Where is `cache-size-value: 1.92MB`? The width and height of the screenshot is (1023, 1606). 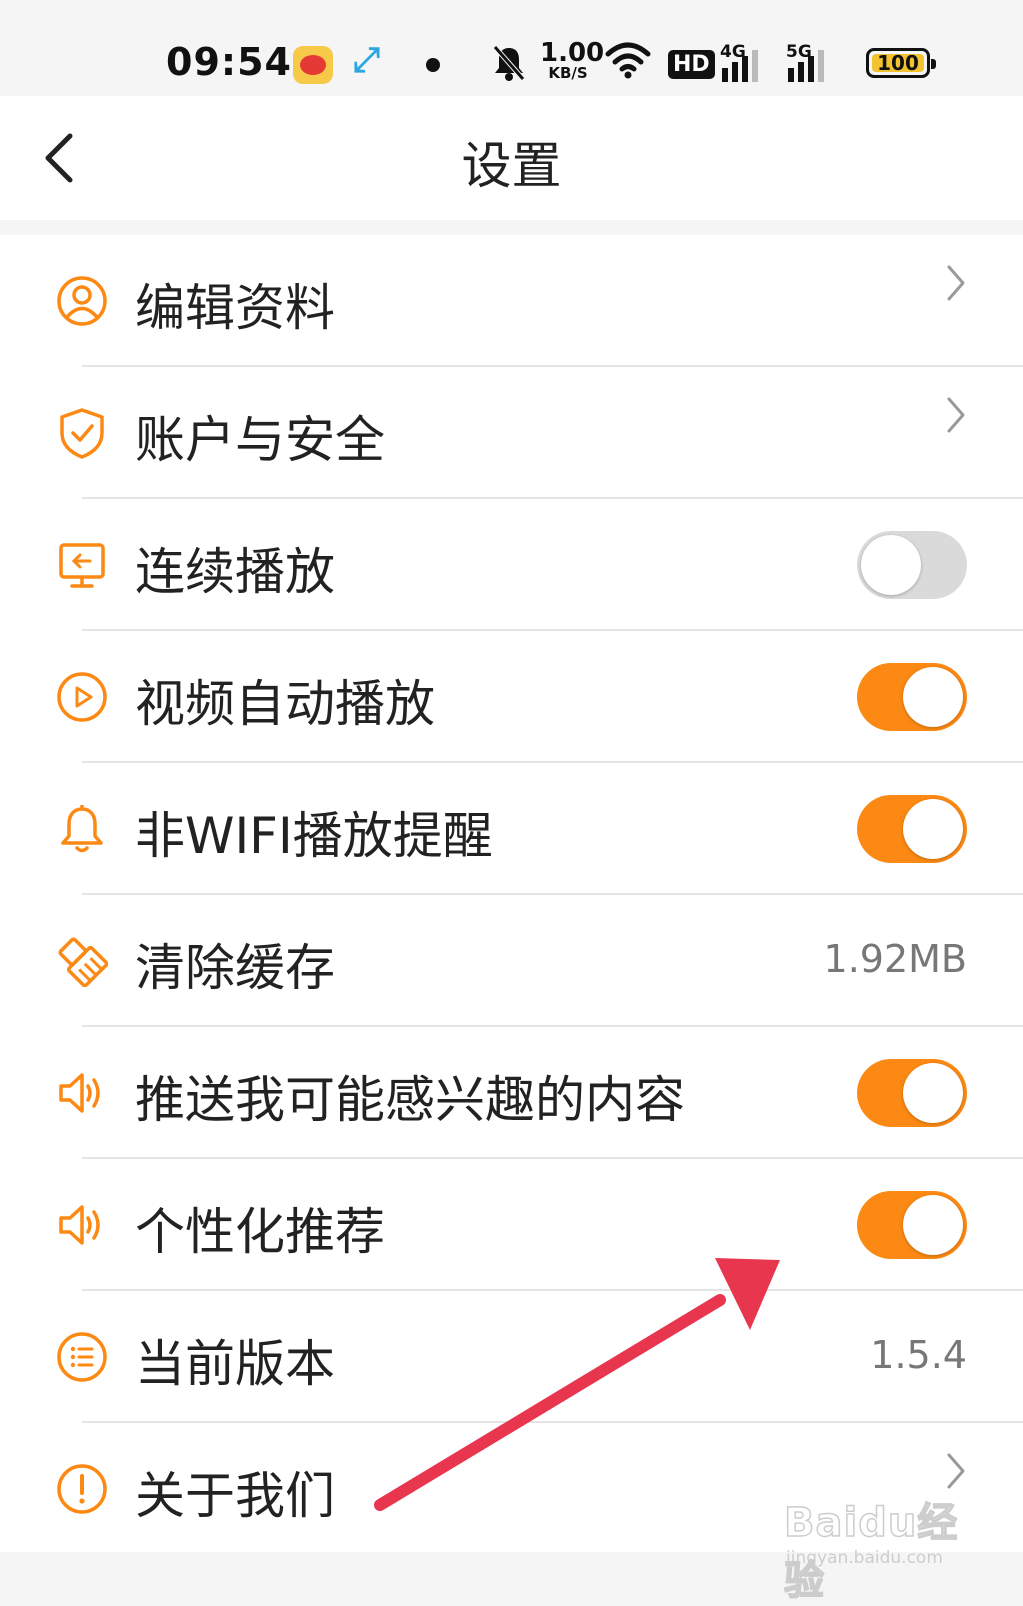 cache-size-value: 1.92MB is located at coordinates (895, 959).